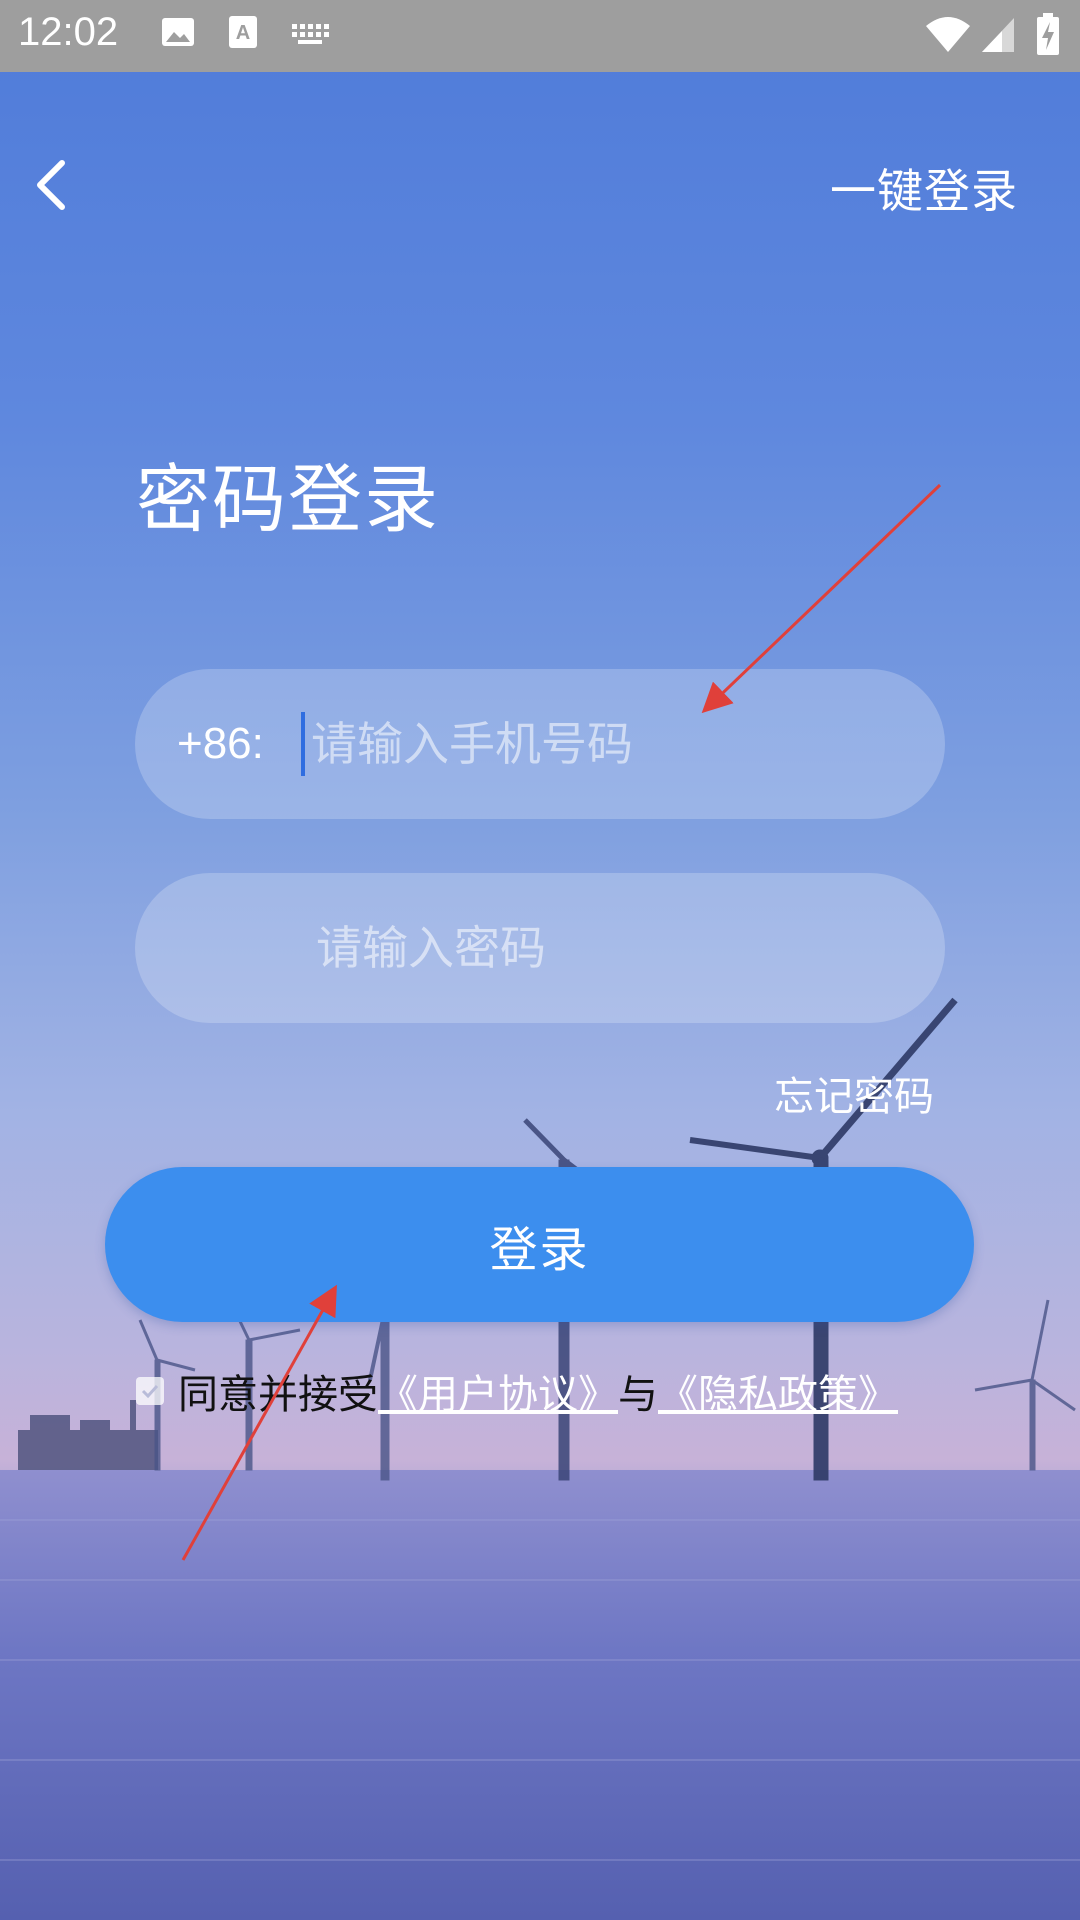 The height and width of the screenshot is (1920, 1080). What do you see at coordinates (220, 743) in the screenshot?
I see `country-code-prefix: +86:` at bounding box center [220, 743].